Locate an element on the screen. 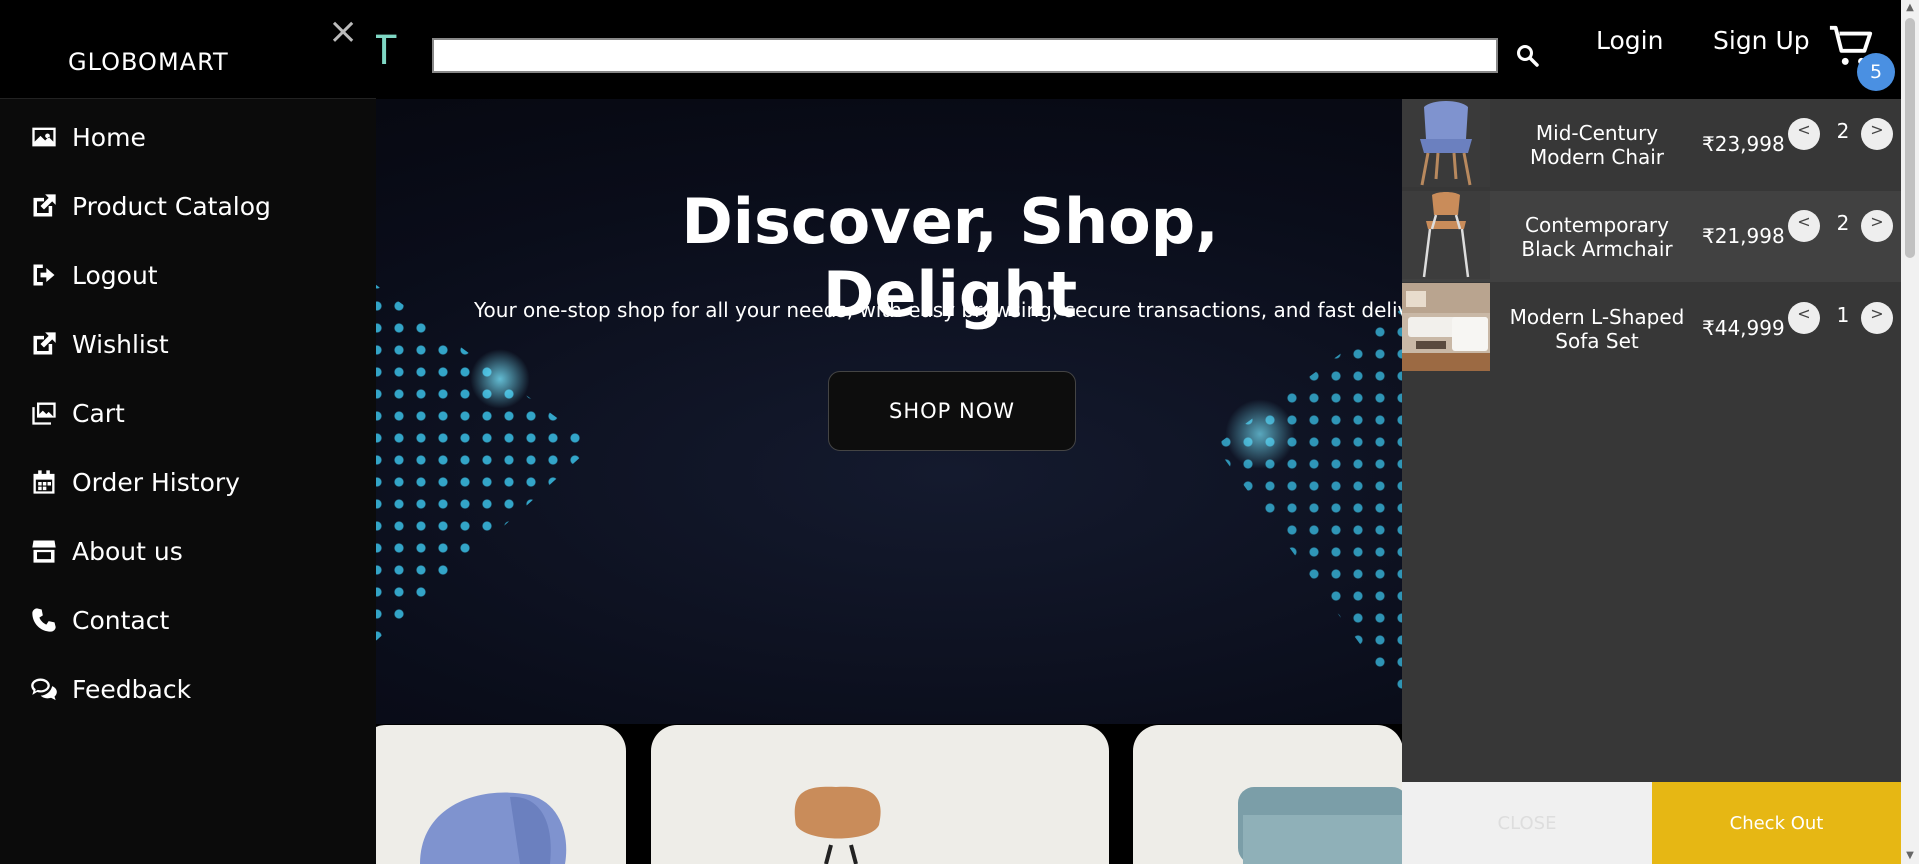  sidebar-item-label: Cart is located at coordinates (98, 413).